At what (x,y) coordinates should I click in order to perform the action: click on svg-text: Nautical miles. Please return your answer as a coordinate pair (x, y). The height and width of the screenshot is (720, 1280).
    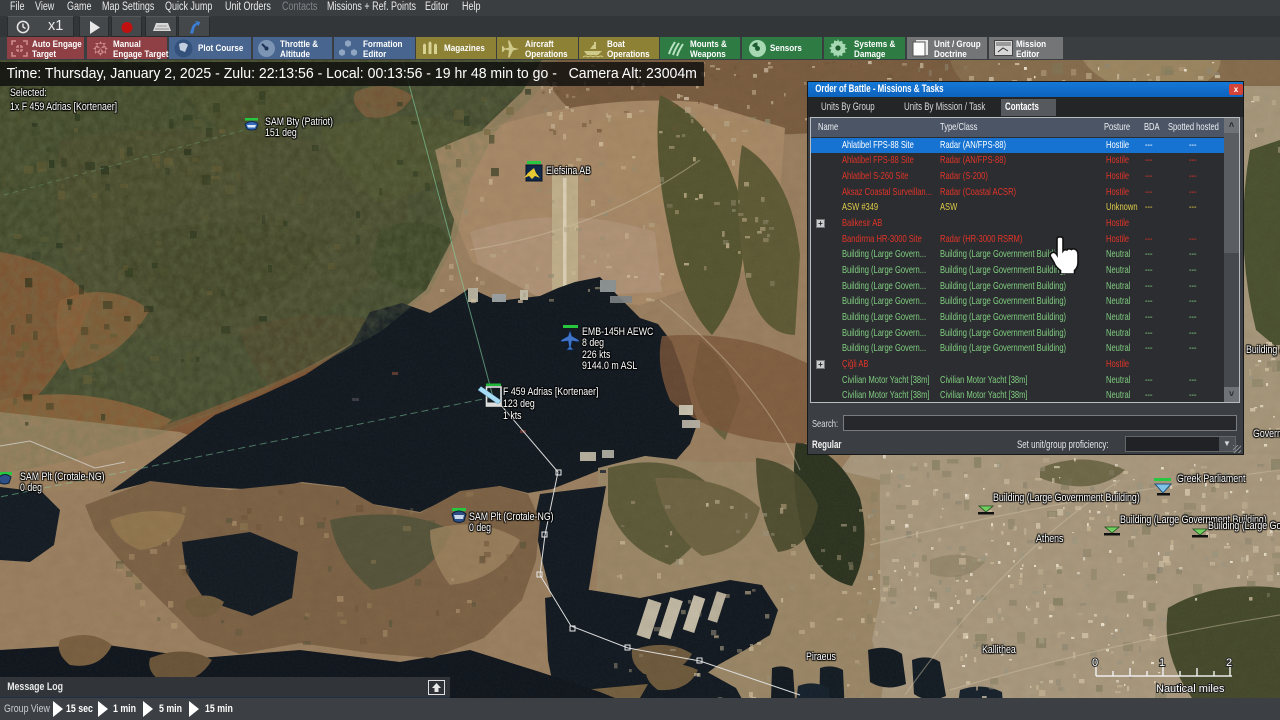
    Looking at the image, I should click on (1190, 689).